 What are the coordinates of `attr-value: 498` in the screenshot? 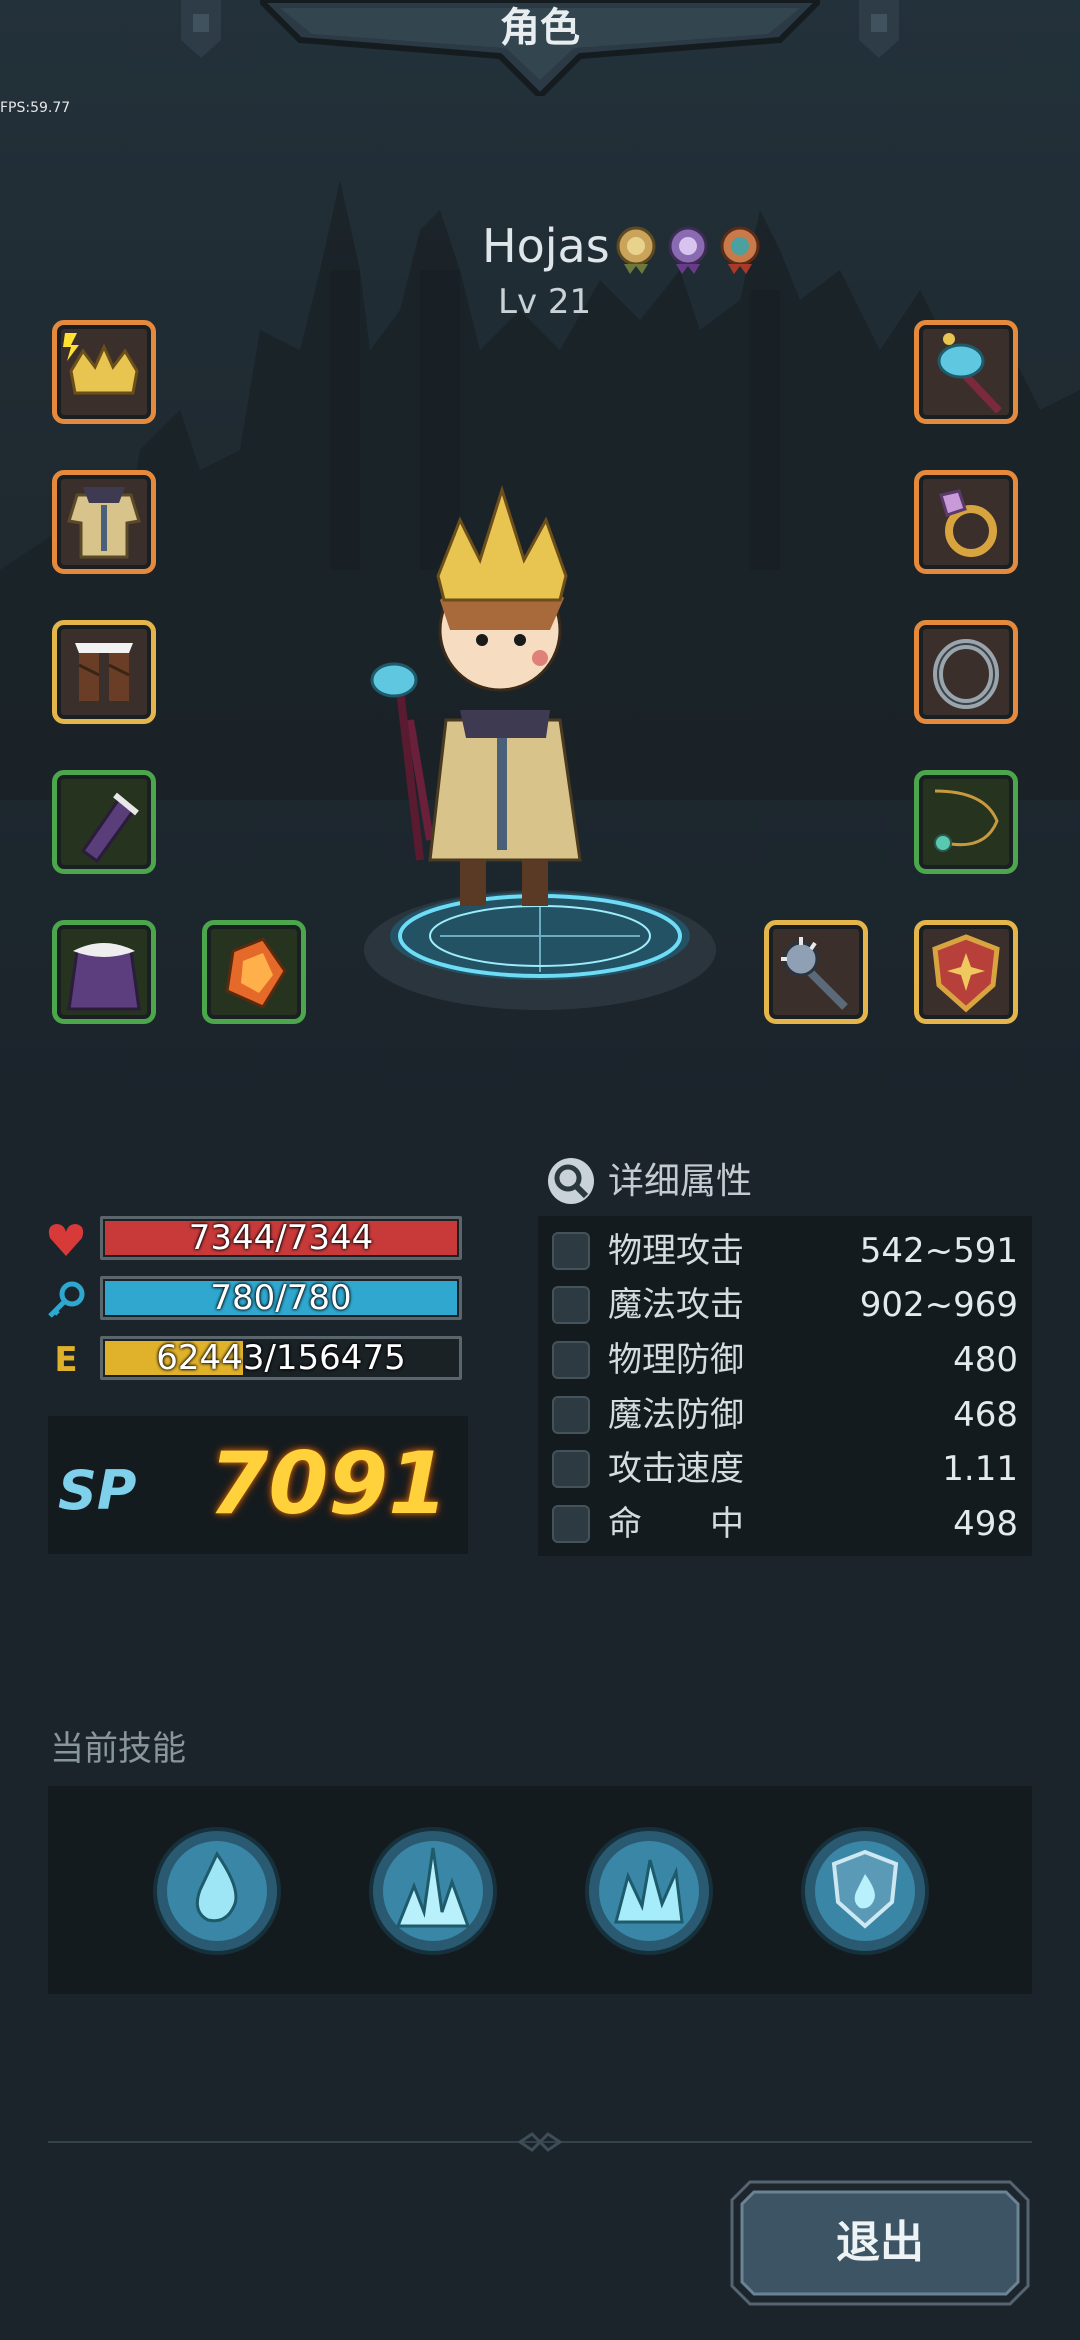 It's located at (985, 1524).